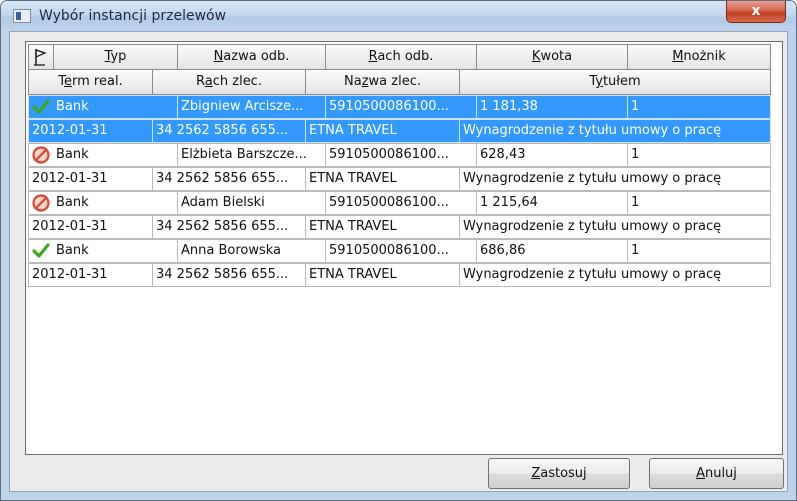 Image resolution: width=797 pixels, height=501 pixels. What do you see at coordinates (208, 81) in the screenshot?
I see `header-rach-zlec-mnemonic: a` at bounding box center [208, 81].